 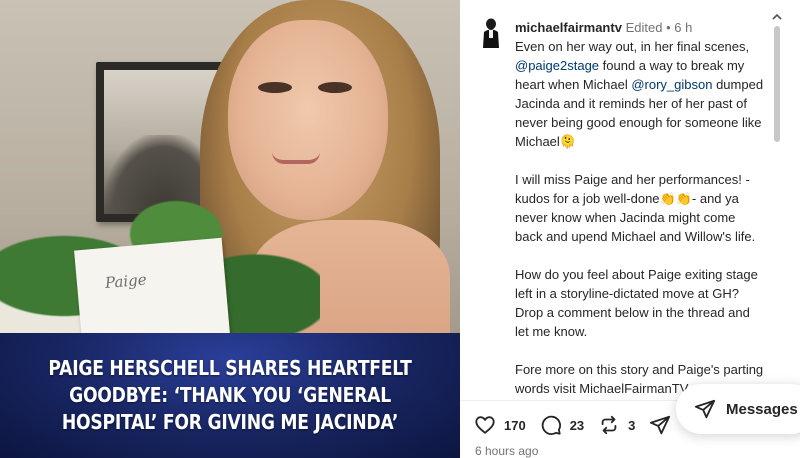 I want to click on comment-header: michaelfairmantv Edited • 6 h, so click(x=640, y=27).